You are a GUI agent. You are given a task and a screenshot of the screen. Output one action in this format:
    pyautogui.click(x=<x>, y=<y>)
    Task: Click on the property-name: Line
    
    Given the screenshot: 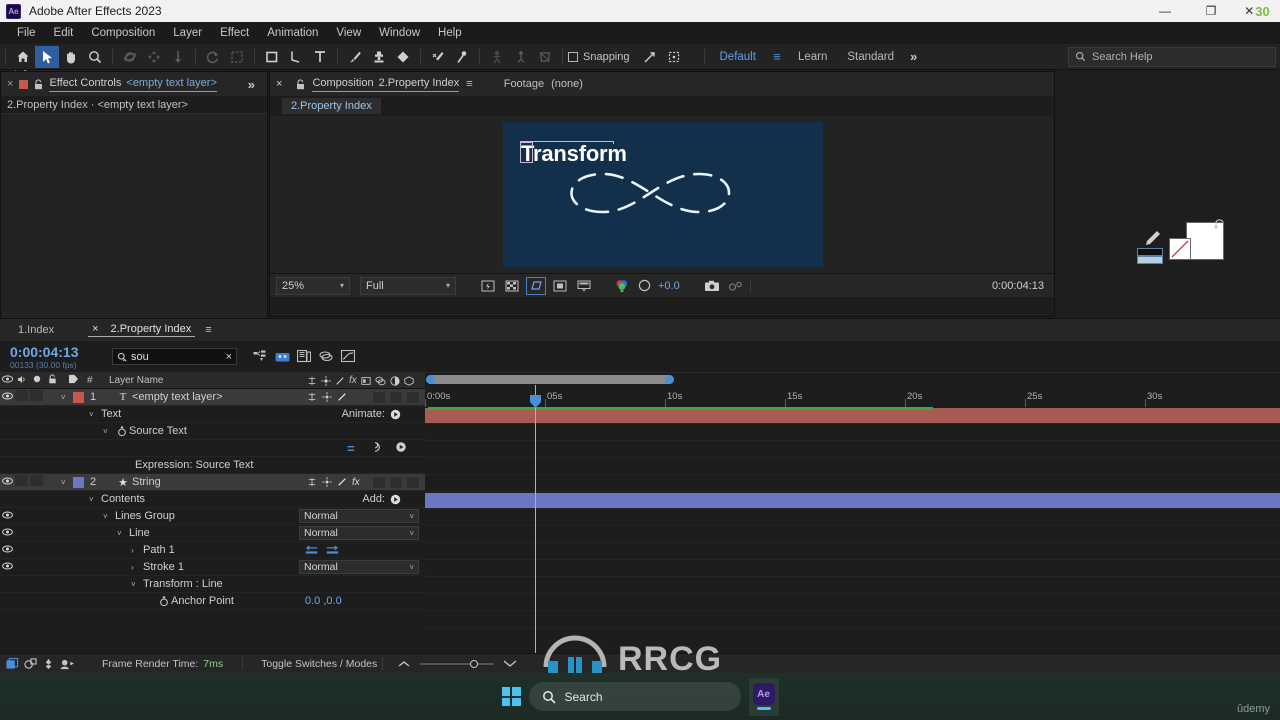 What is the action you would take?
    pyautogui.click(x=214, y=533)
    